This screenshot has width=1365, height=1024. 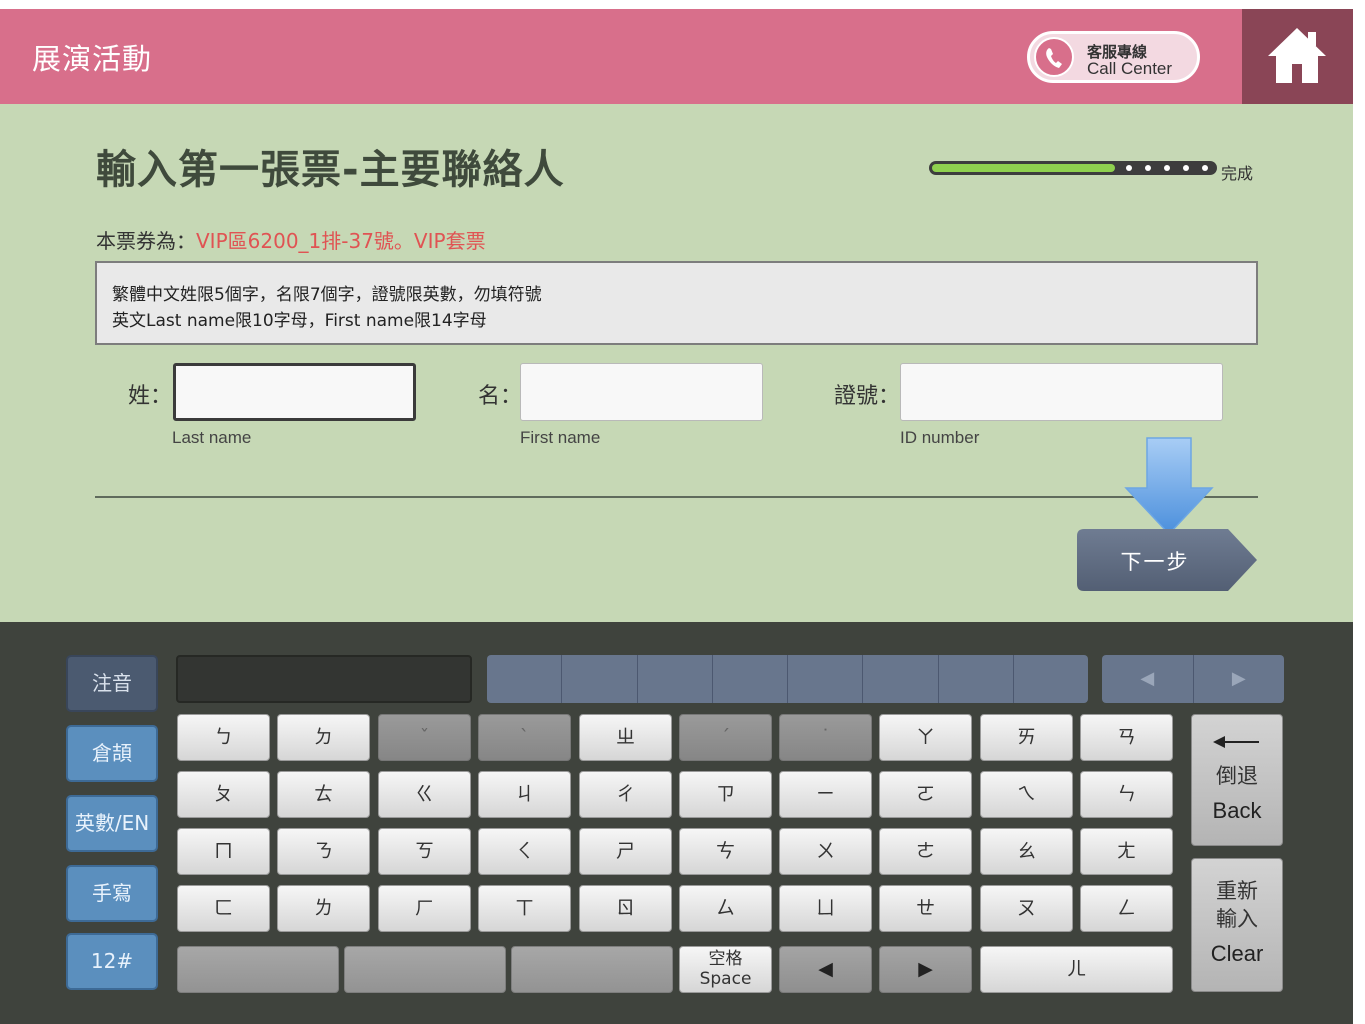 I want to click on zhuyin-key: ㄎ, so click(x=424, y=851).